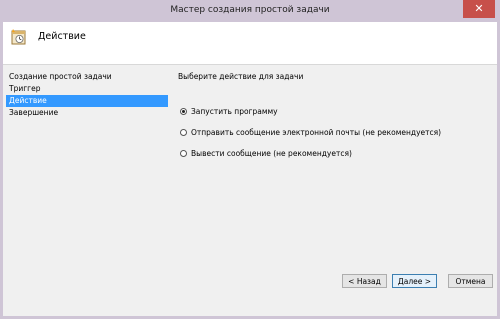  I want to click on step-label: Триггер, so click(25, 88).